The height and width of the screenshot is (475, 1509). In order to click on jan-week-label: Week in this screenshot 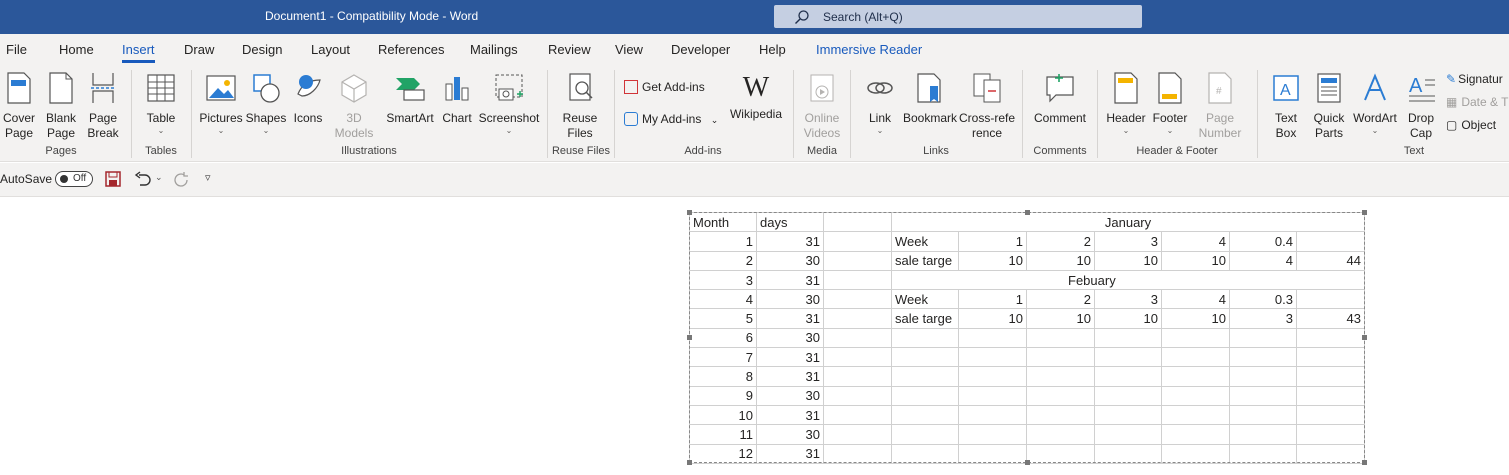, I will do `click(925, 241)`.